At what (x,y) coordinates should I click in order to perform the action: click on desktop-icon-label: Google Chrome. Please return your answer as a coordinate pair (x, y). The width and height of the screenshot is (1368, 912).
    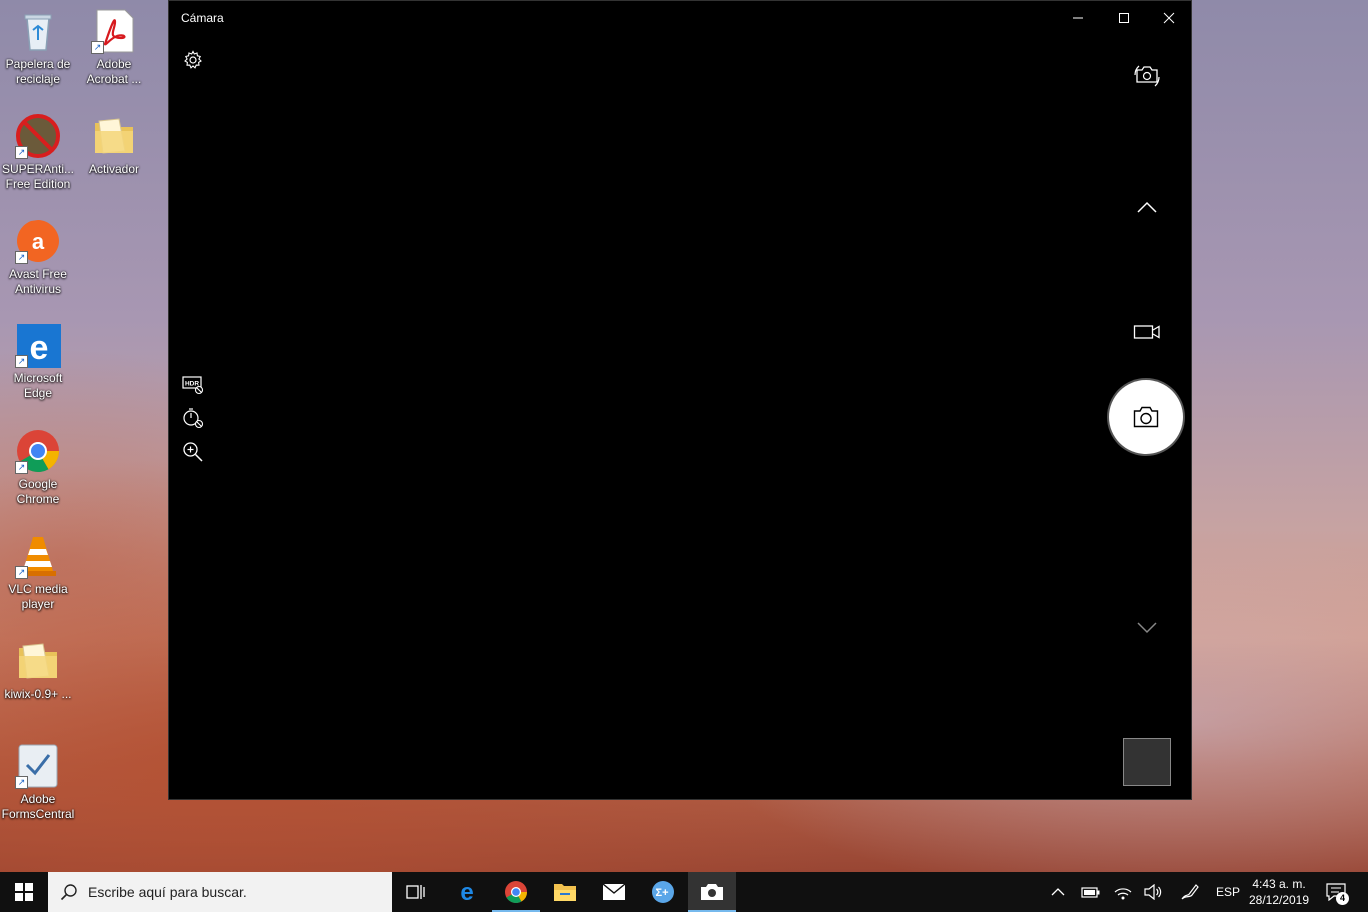
    Looking at the image, I should click on (38, 491).